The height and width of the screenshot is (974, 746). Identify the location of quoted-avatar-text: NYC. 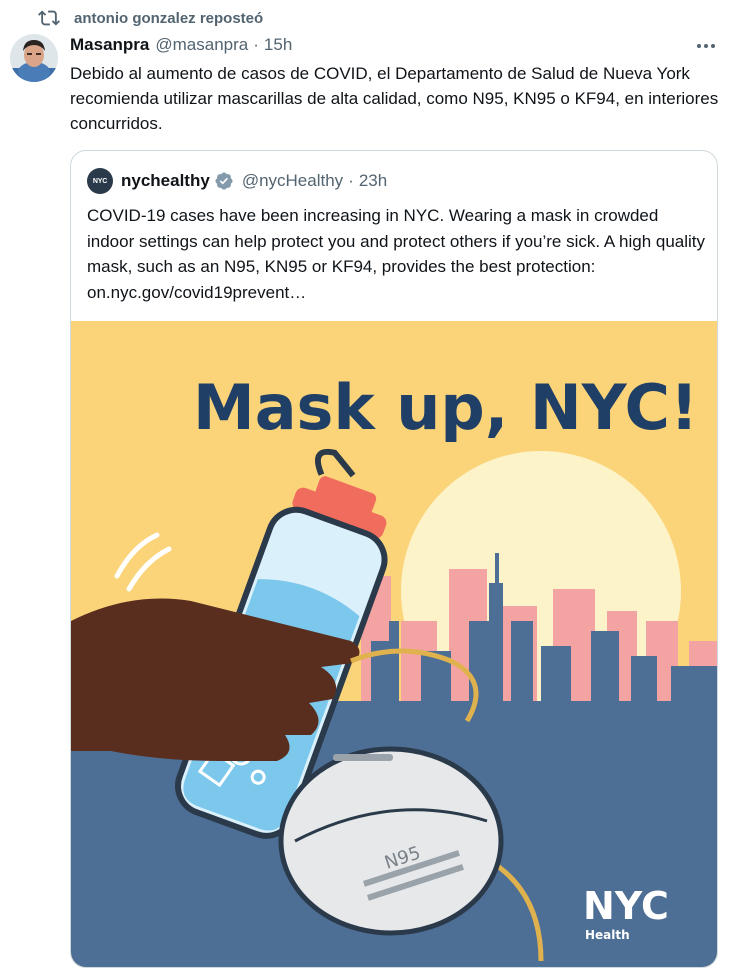
(100, 181).